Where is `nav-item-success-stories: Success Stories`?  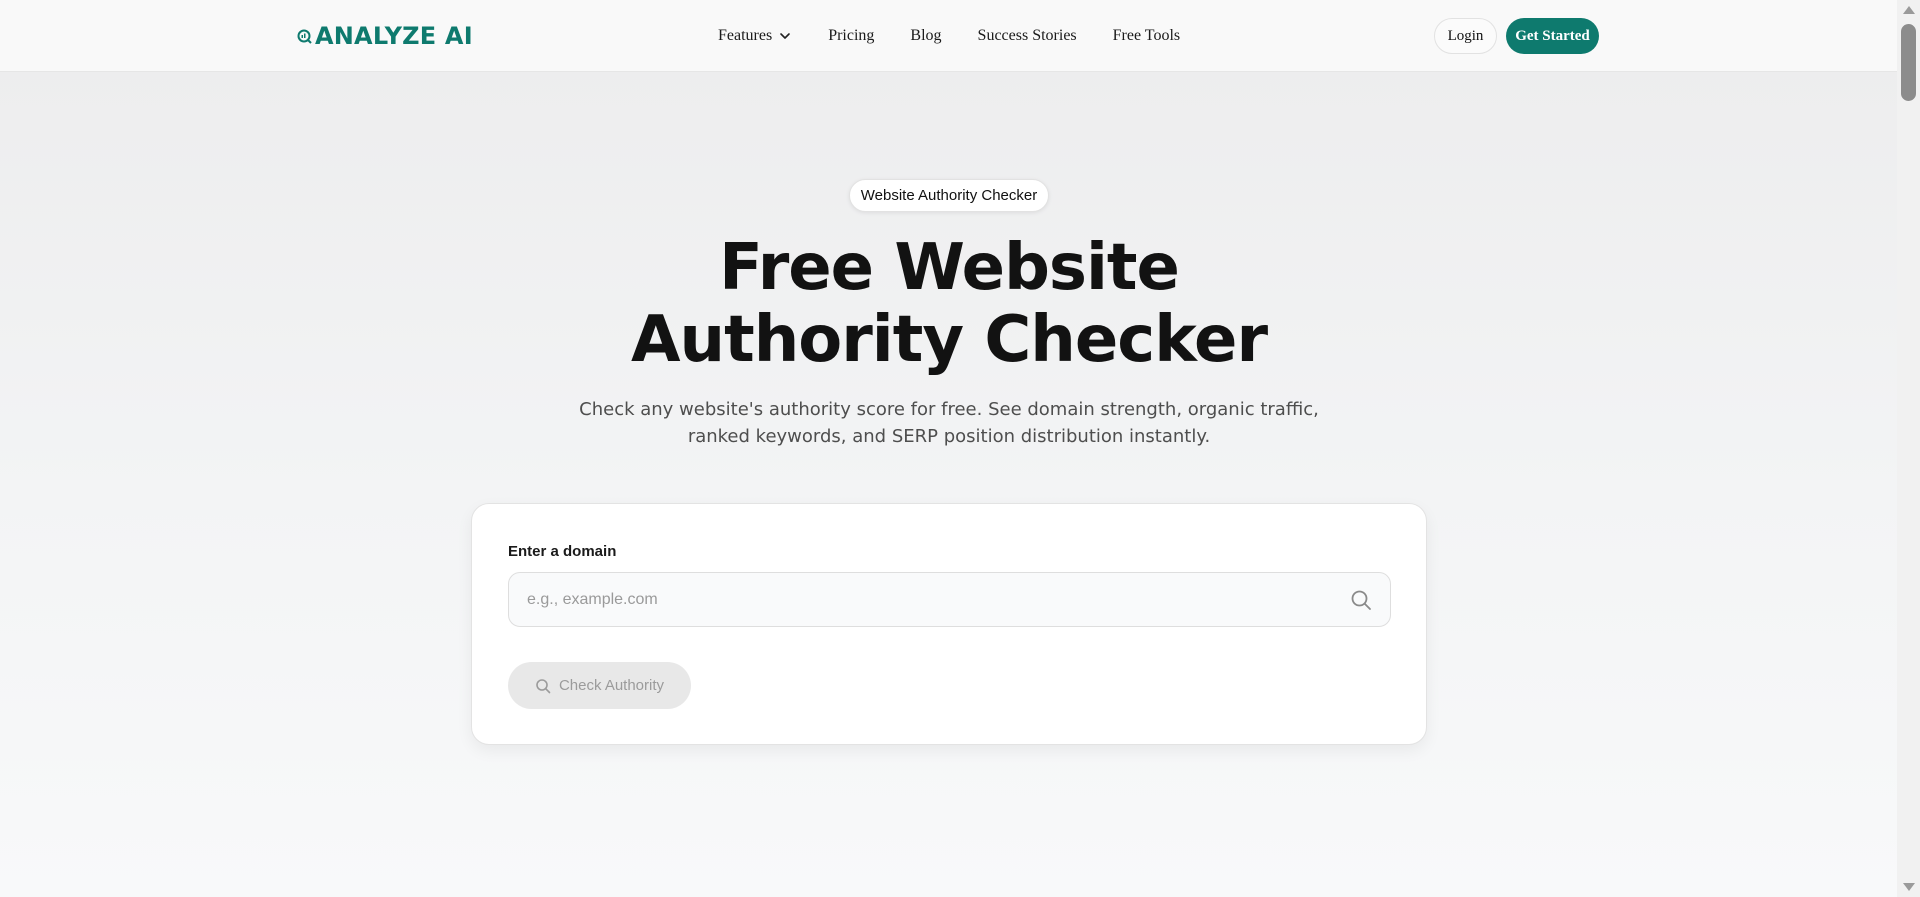 nav-item-success-stories: Success Stories is located at coordinates (1027, 36).